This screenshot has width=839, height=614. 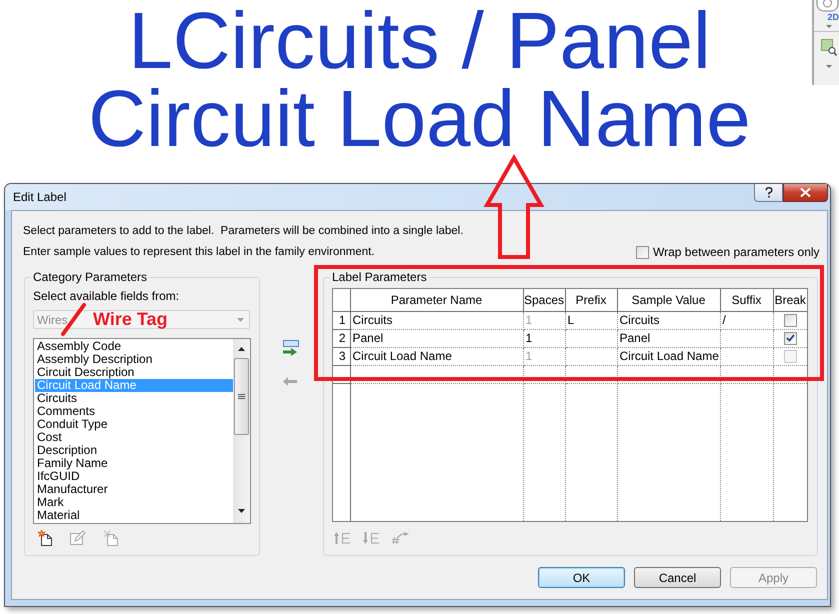 What do you see at coordinates (379, 277) in the screenshot?
I see `group-title: Label Parameters` at bounding box center [379, 277].